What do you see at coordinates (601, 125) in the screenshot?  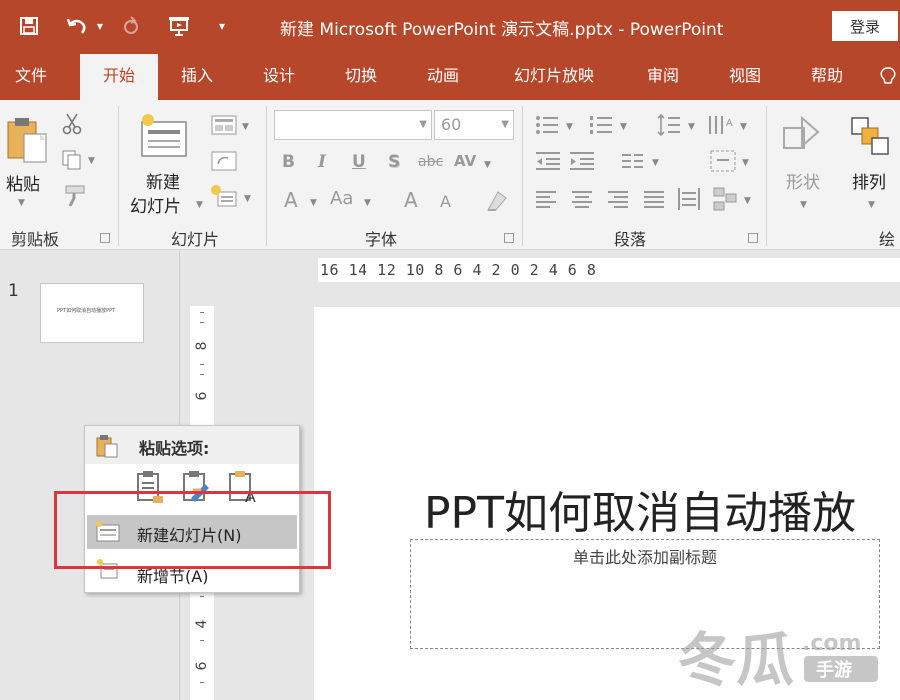 I see `numbering-icon` at bounding box center [601, 125].